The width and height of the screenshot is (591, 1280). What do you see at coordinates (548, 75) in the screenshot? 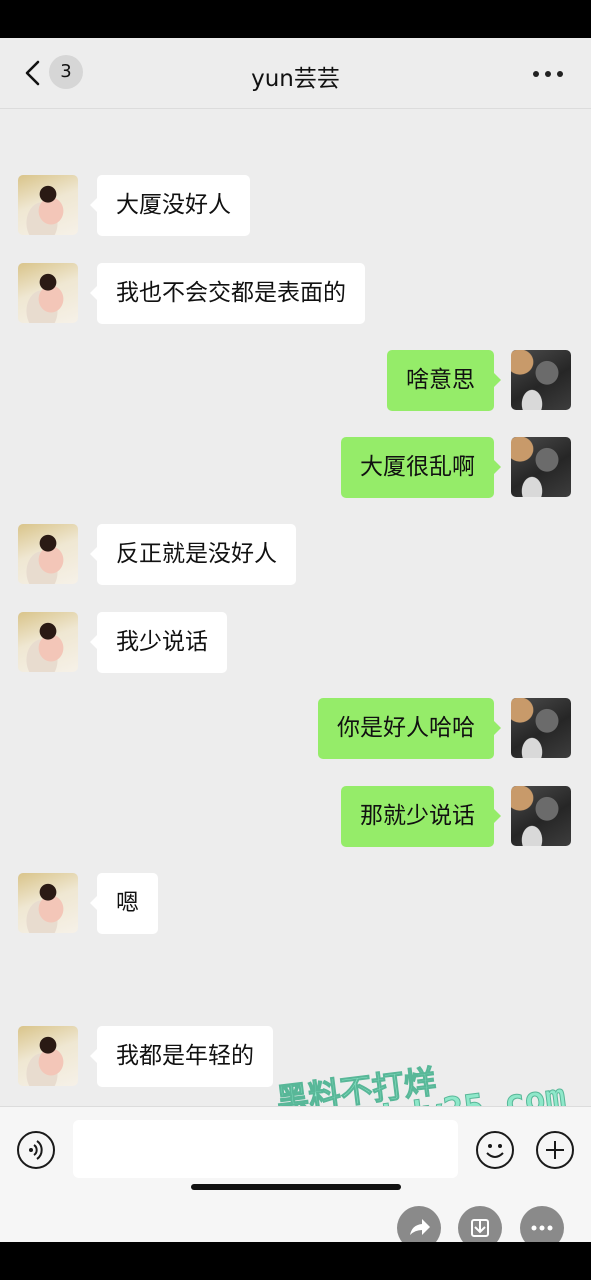
I see `more-icon` at bounding box center [548, 75].